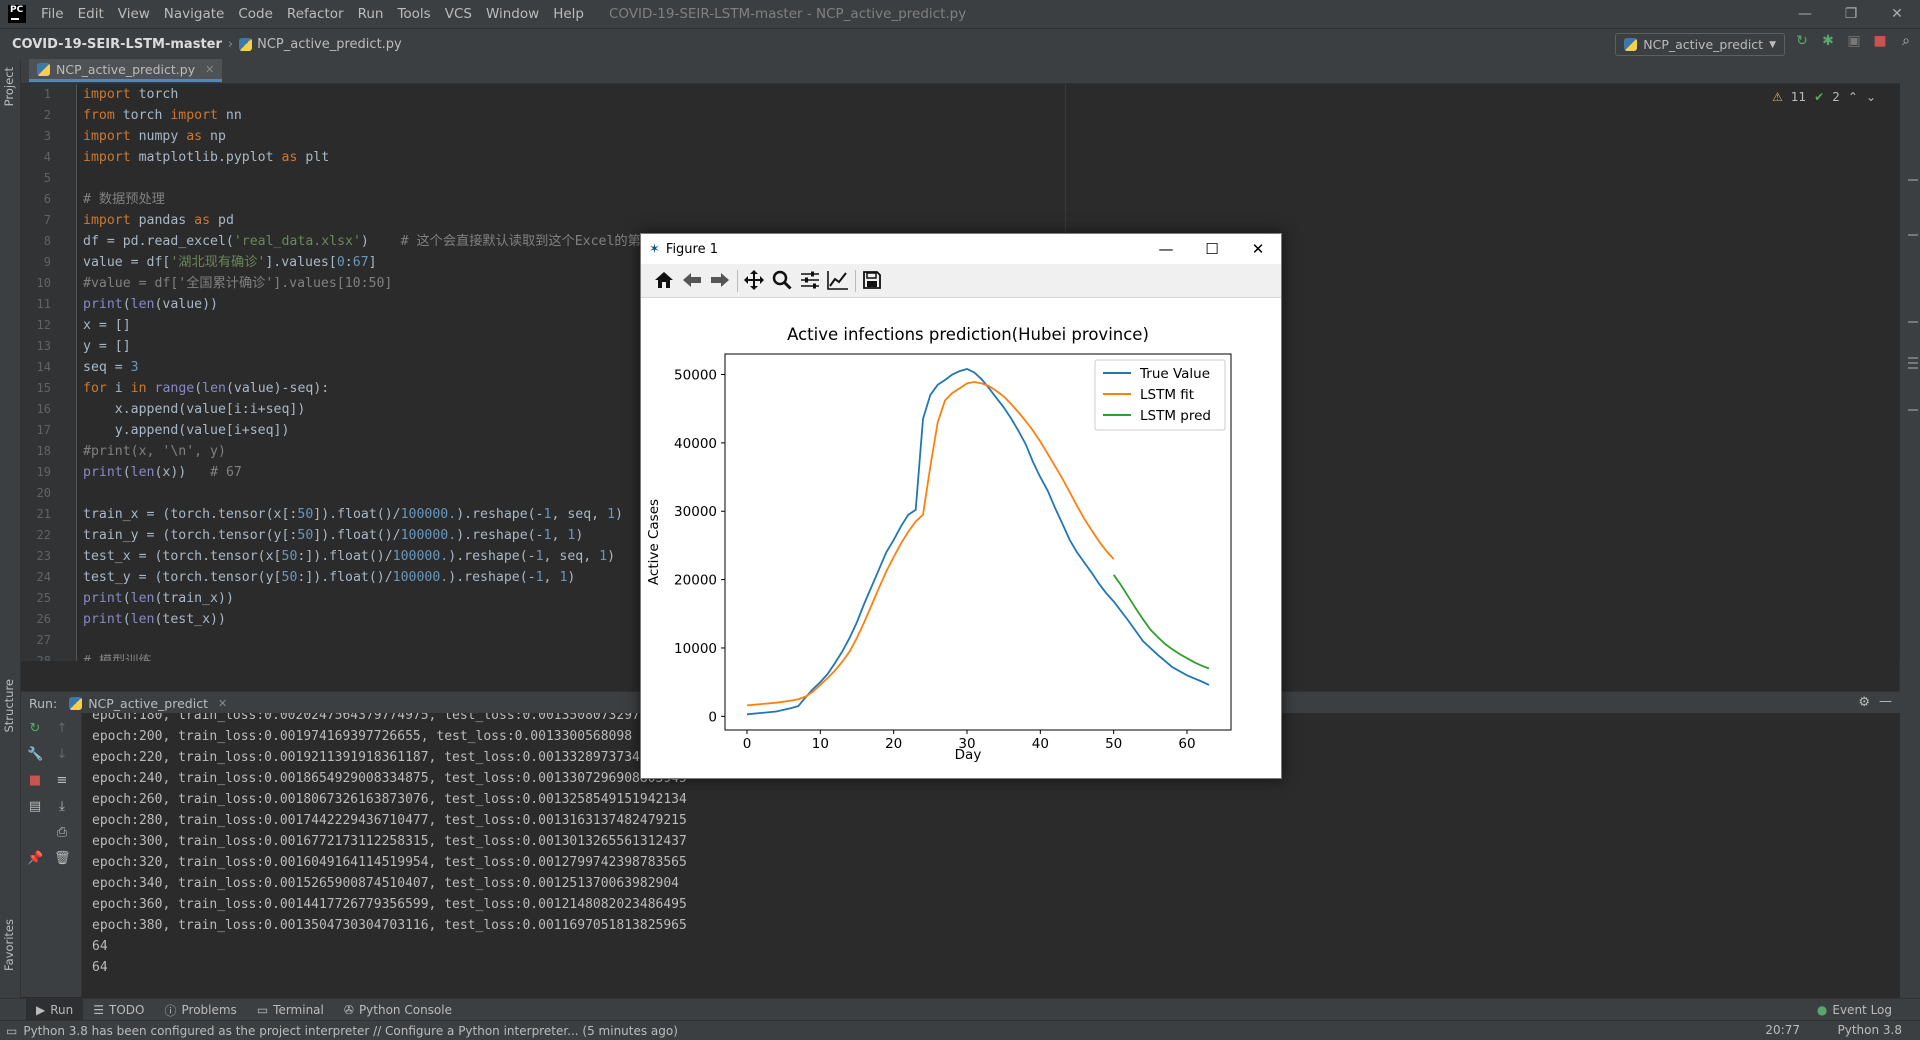  I want to click on chevron-down-icon: ⌄, so click(1871, 97).